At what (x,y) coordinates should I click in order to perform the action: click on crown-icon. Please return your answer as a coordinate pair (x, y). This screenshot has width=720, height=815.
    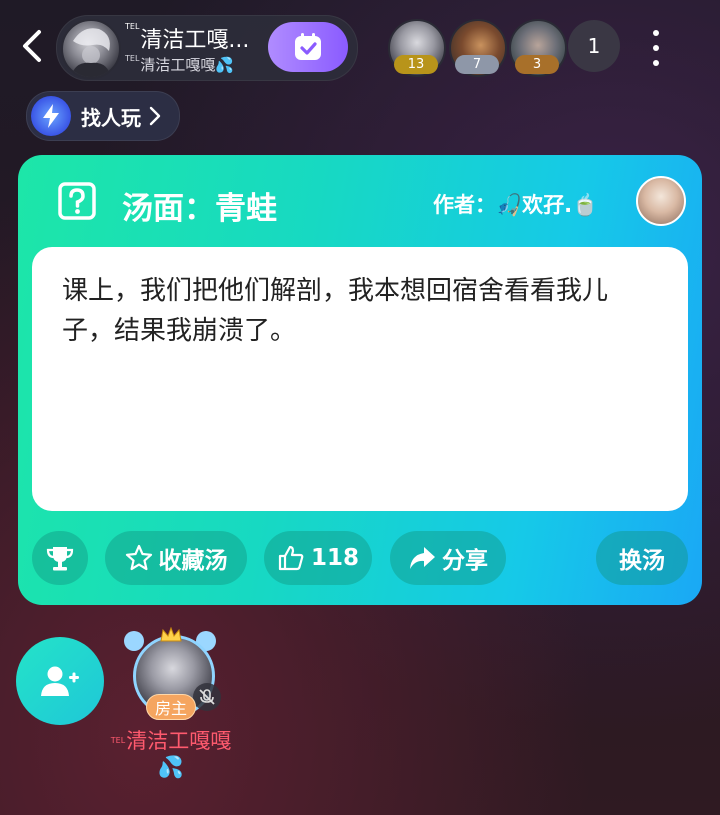
    Looking at the image, I should click on (171, 634).